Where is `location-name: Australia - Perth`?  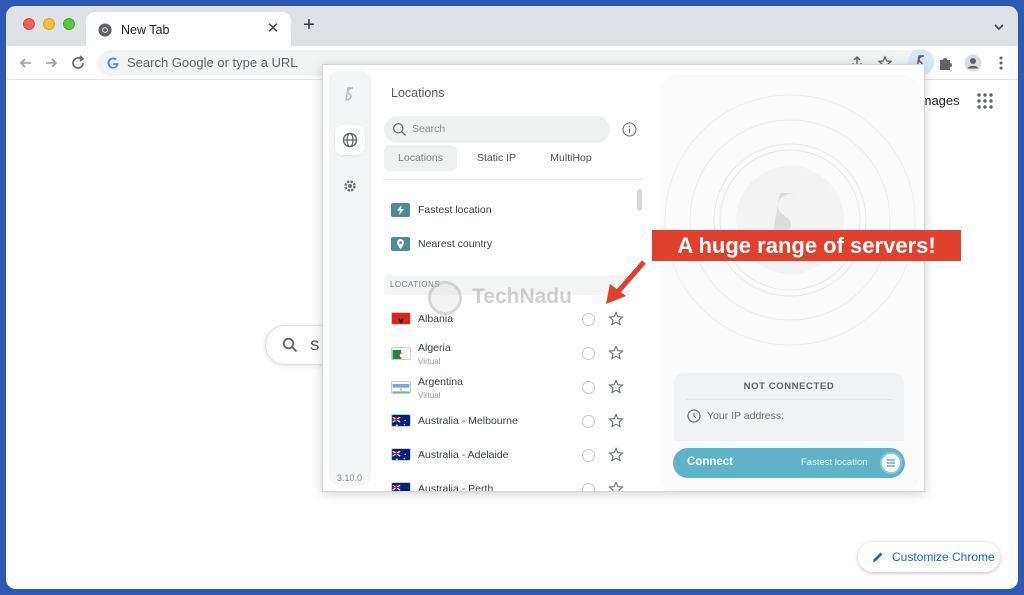 location-name: Australia - Perth is located at coordinates (456, 487).